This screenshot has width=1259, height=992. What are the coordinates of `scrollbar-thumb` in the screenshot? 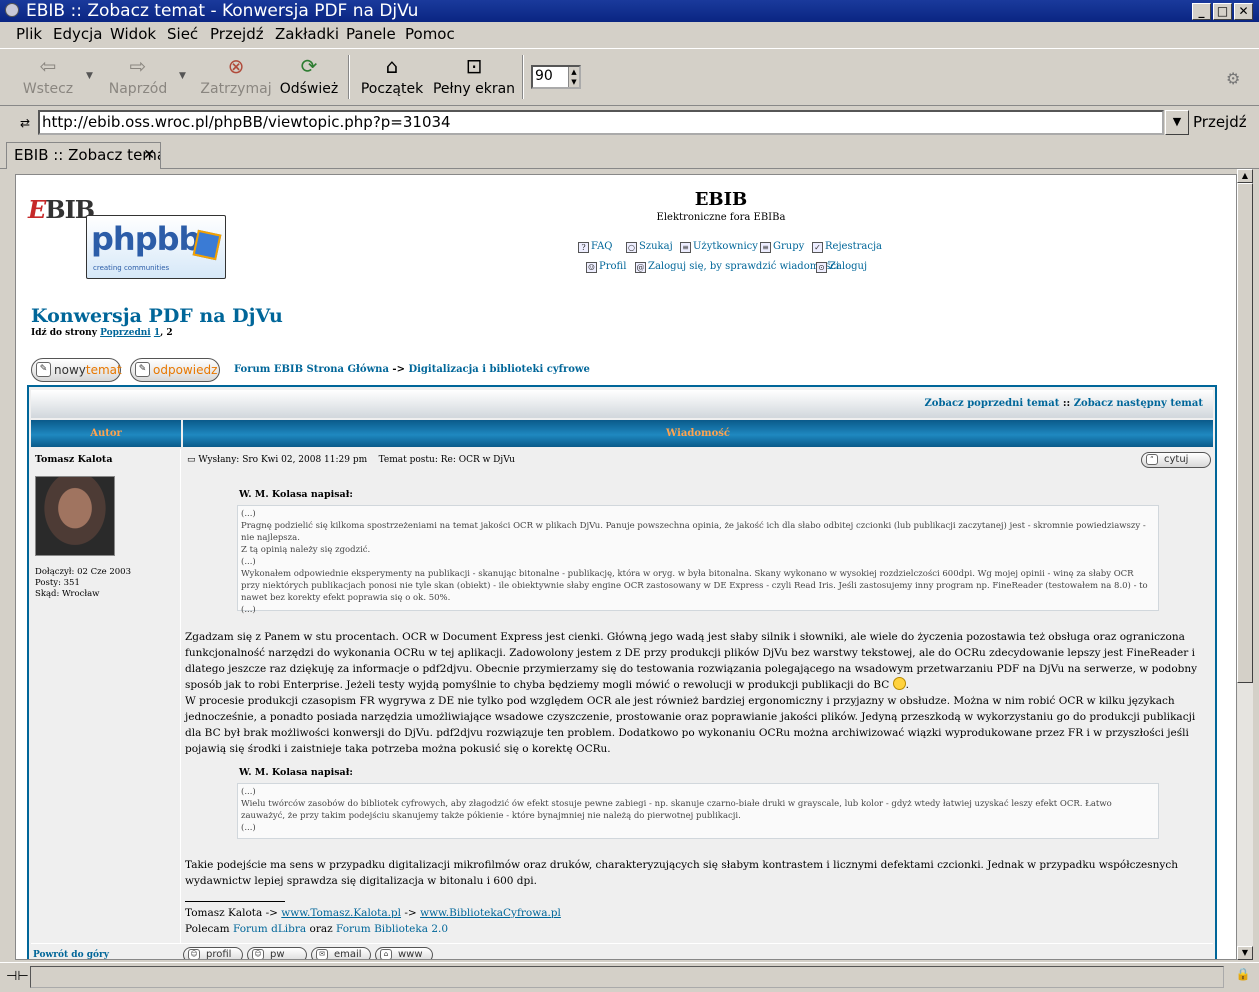 It's located at (1245, 433).